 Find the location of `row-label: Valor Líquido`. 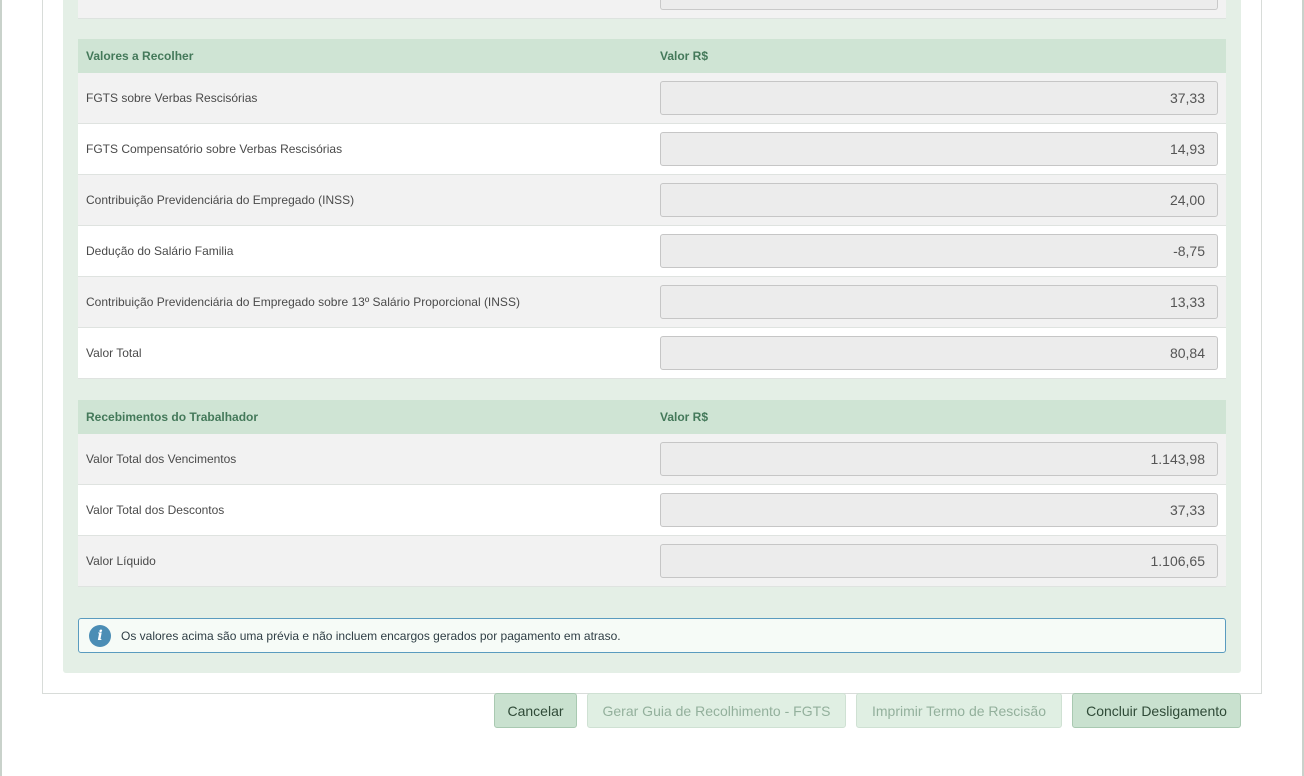

row-label: Valor Líquido is located at coordinates (121, 561).